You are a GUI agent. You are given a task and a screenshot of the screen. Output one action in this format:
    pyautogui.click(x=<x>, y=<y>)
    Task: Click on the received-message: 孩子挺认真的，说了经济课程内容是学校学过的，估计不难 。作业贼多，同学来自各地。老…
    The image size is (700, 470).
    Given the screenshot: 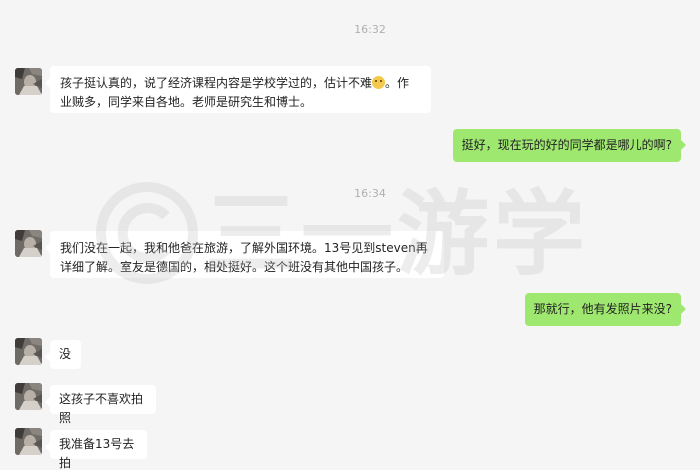 What is the action you would take?
    pyautogui.click(x=238, y=89)
    